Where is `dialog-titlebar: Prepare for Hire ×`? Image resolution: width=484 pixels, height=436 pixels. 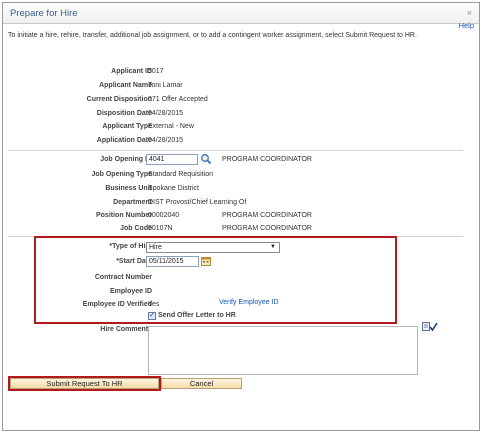
dialog-titlebar: Prepare for Hire × is located at coordinates (241, 13).